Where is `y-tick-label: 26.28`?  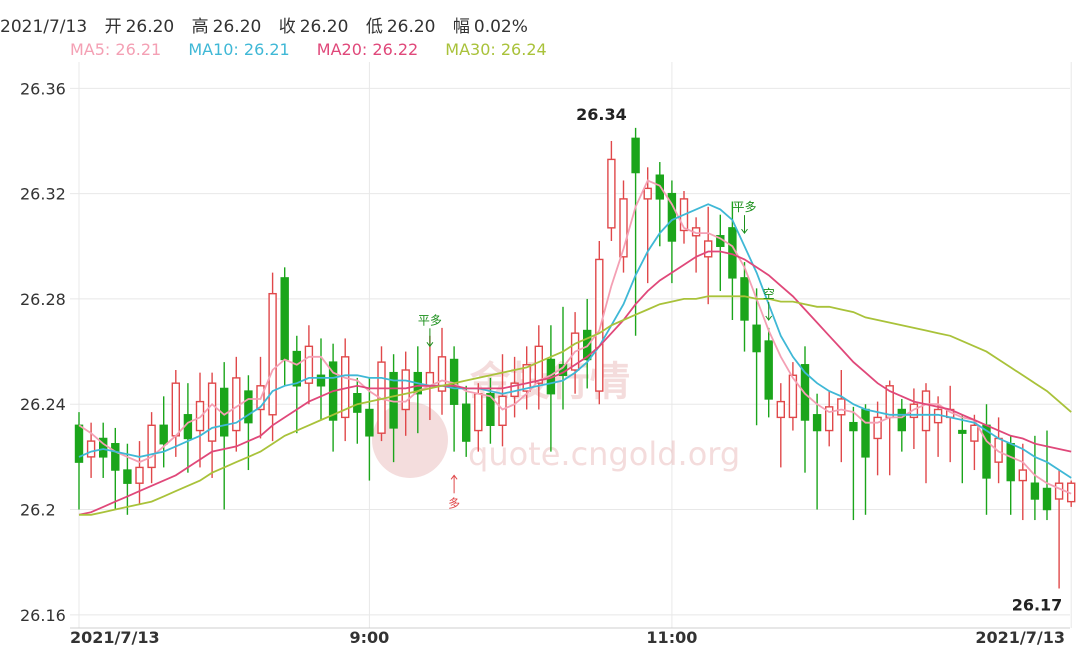
y-tick-label: 26.28 is located at coordinates (43, 299).